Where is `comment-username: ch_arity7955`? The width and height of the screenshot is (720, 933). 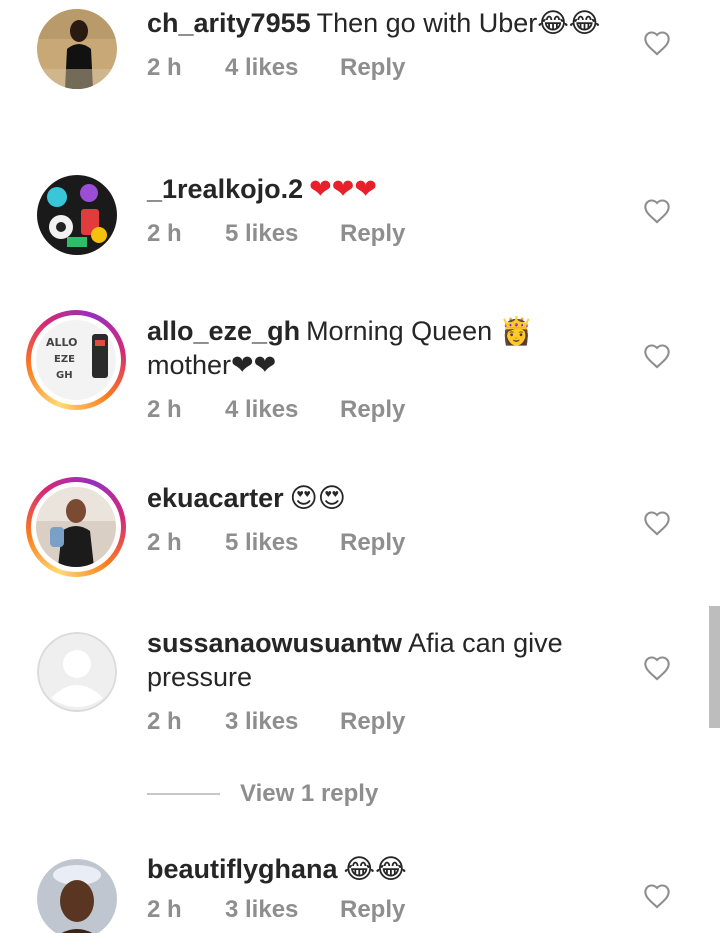
comment-username: ch_arity7955 is located at coordinates (229, 23).